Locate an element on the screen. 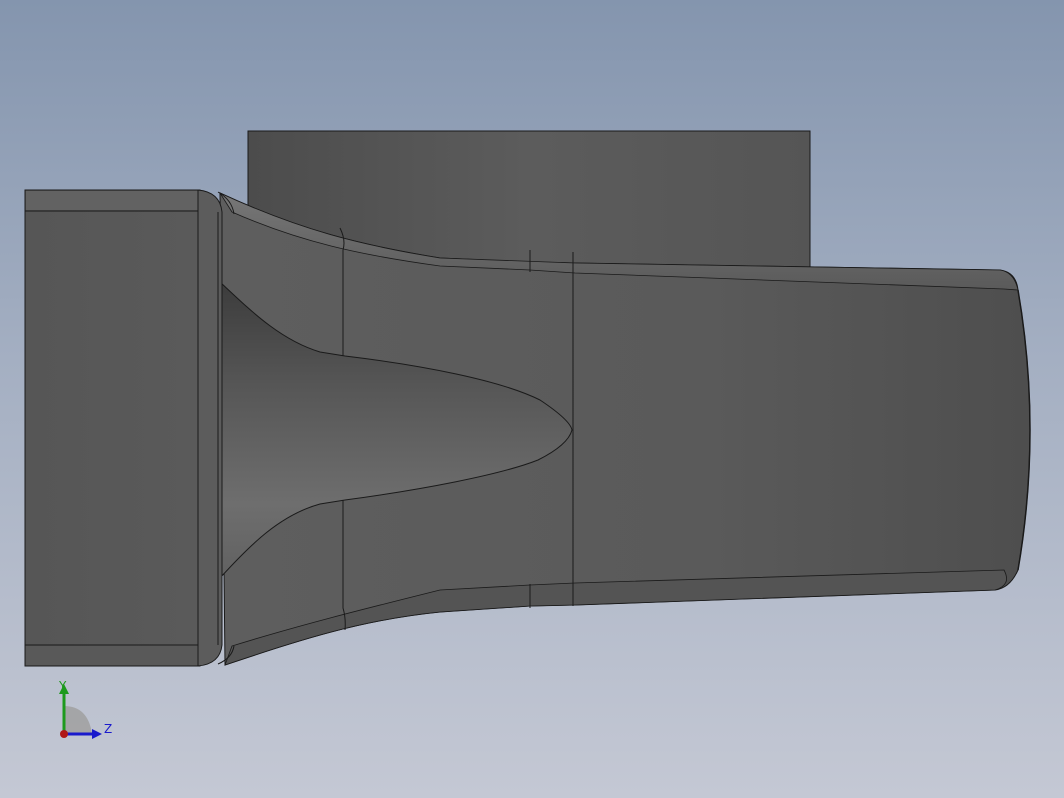  y-axis-label: Y is located at coordinates (62, 686).